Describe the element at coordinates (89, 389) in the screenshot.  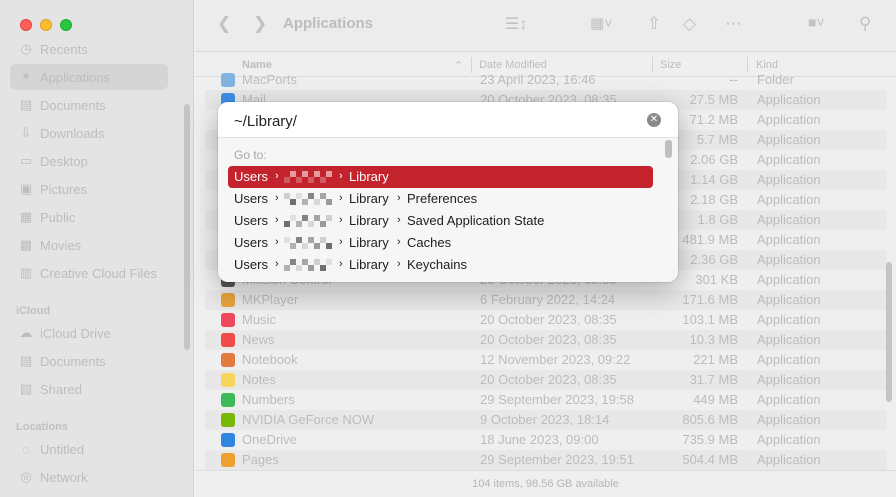
I see `sidebar-item: ▧ Shared` at that location.